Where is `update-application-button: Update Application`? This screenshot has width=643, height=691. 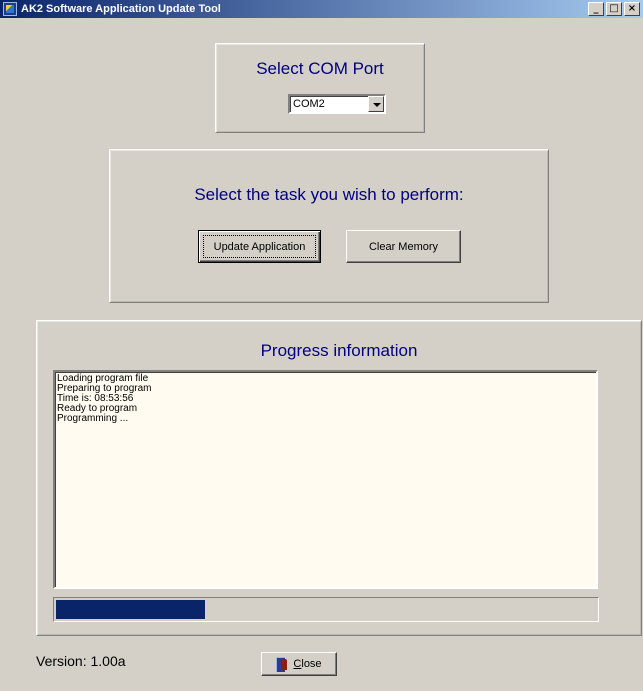 update-application-button: Update Application is located at coordinates (259, 246).